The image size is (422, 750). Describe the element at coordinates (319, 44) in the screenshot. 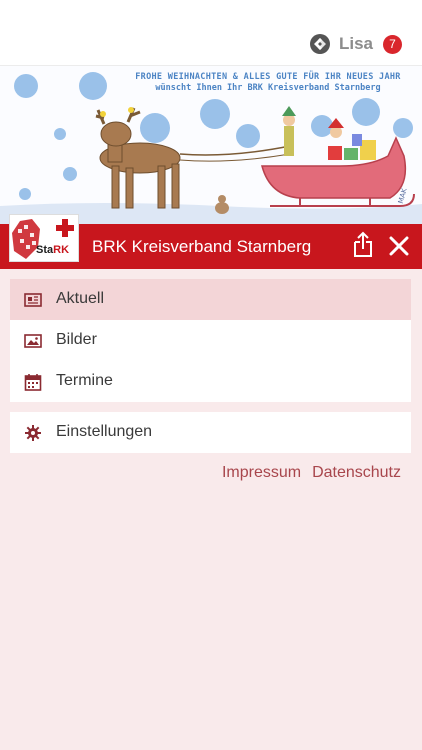

I see `user-switch-icon` at that location.